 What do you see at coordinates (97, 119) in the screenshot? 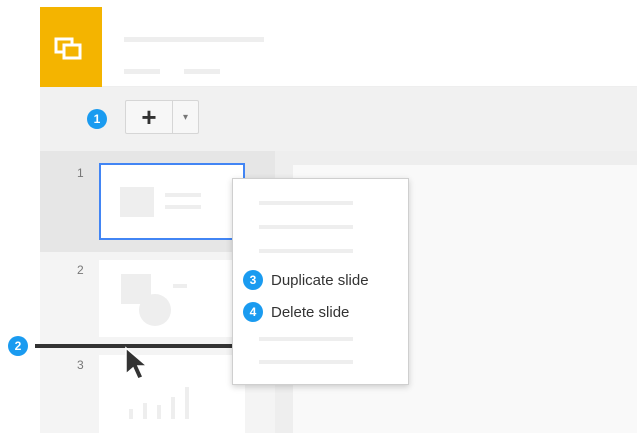
I see `step-badge: 1` at bounding box center [97, 119].